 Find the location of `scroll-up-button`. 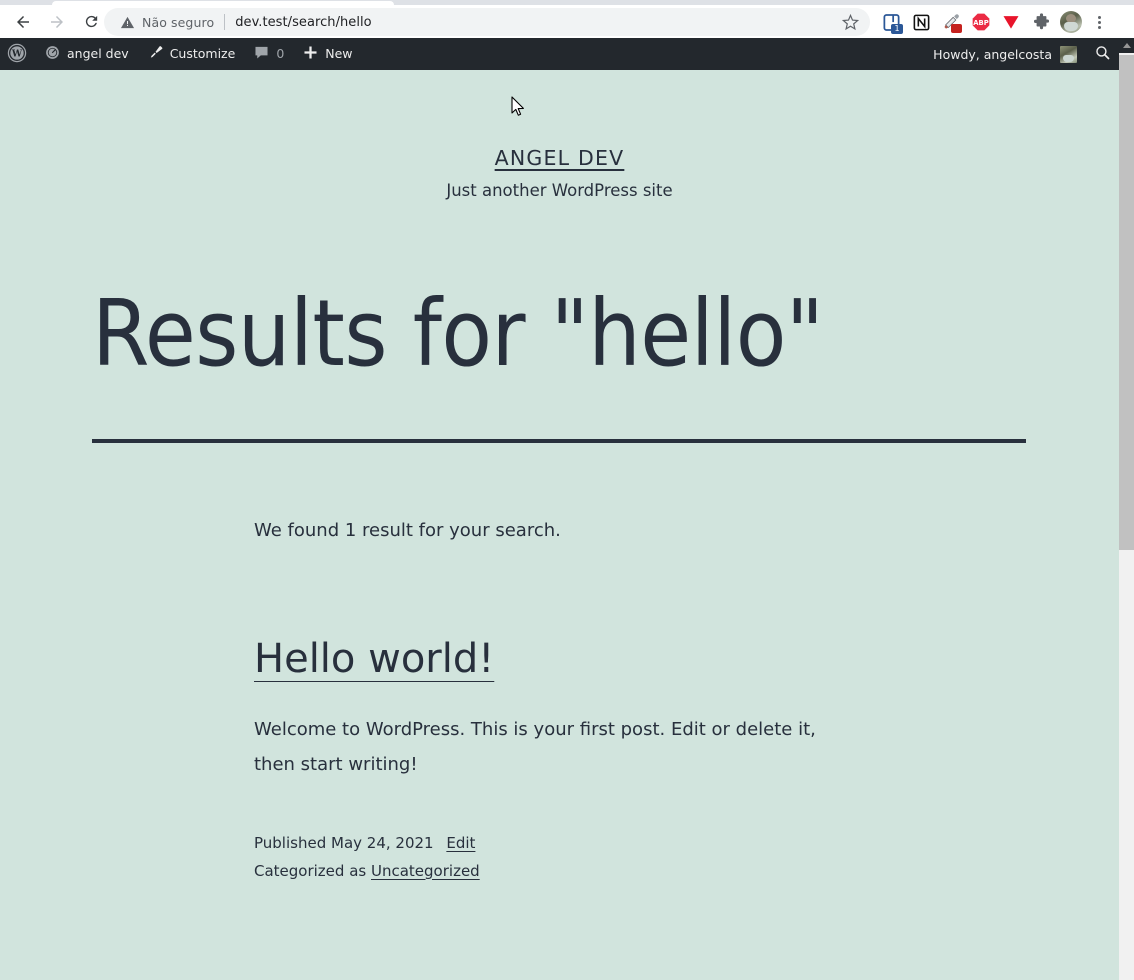

scroll-up-button is located at coordinates (1126, 45).